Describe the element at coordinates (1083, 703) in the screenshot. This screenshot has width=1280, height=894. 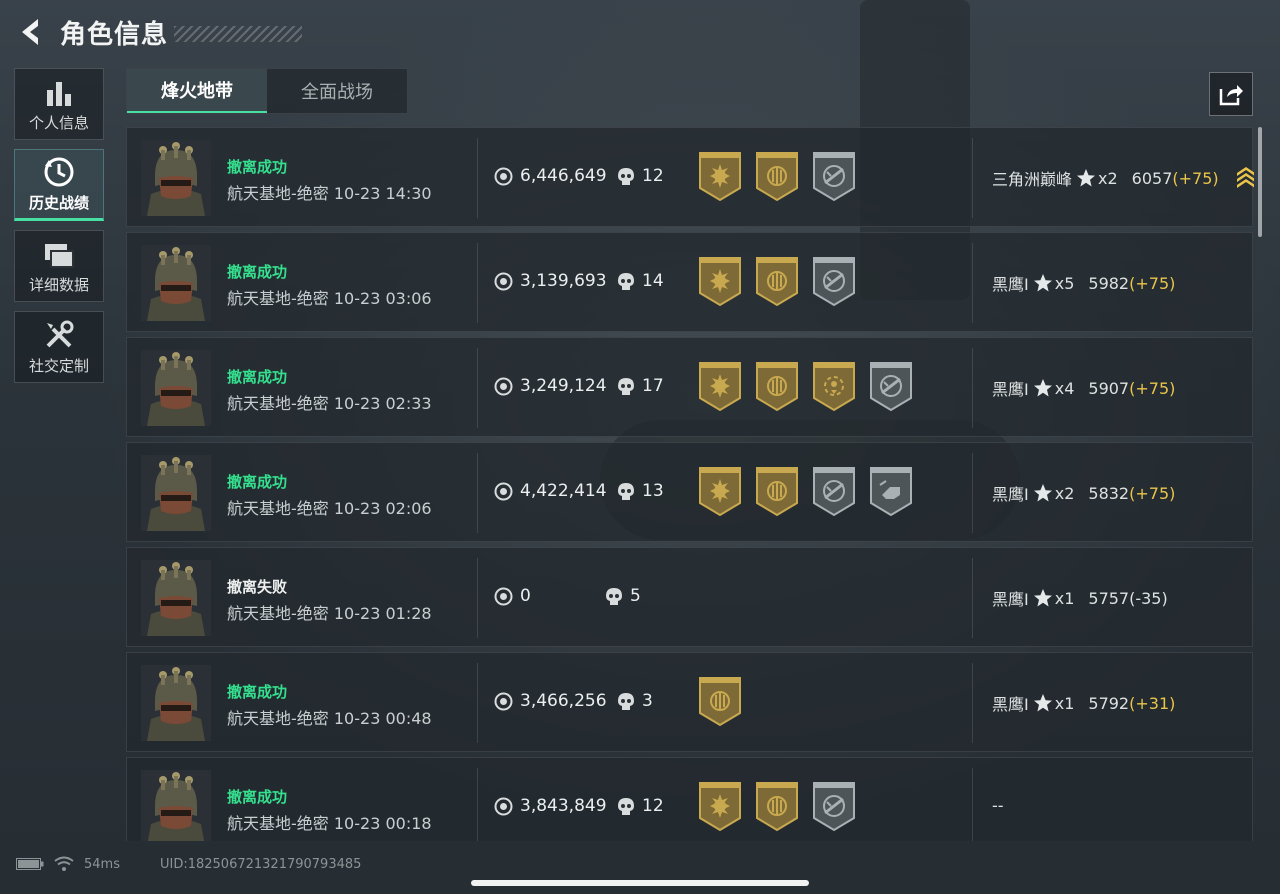
I see `rank-info: 黑鹰I x1 5792 (+31)` at that location.